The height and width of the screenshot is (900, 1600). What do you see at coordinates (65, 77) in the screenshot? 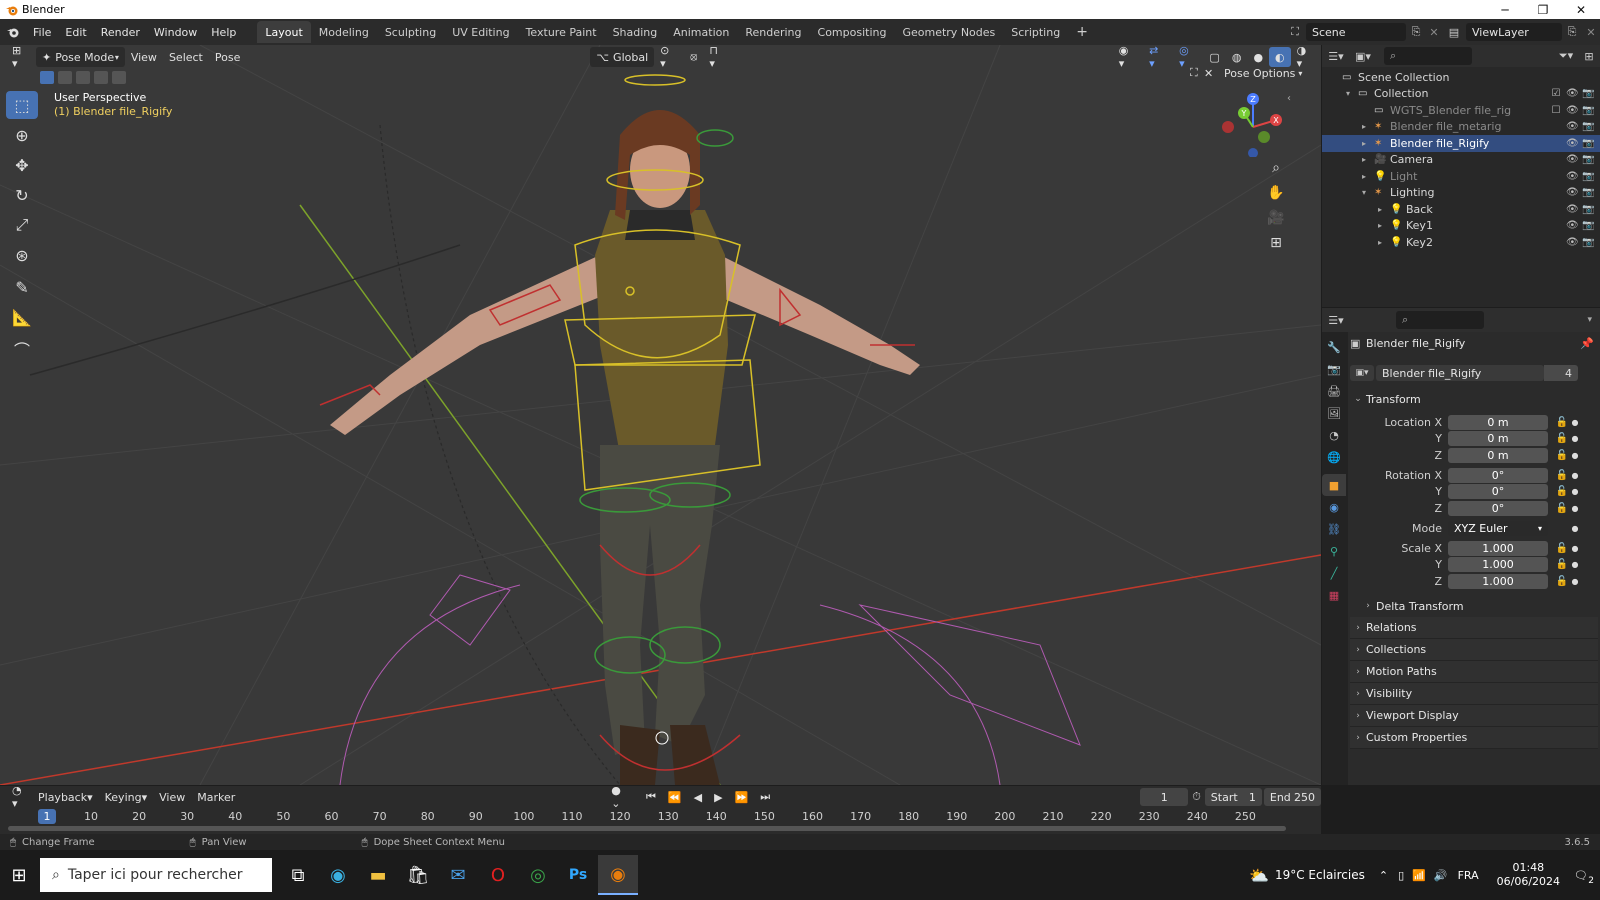
I see `select-mode-extend-icon` at bounding box center [65, 77].